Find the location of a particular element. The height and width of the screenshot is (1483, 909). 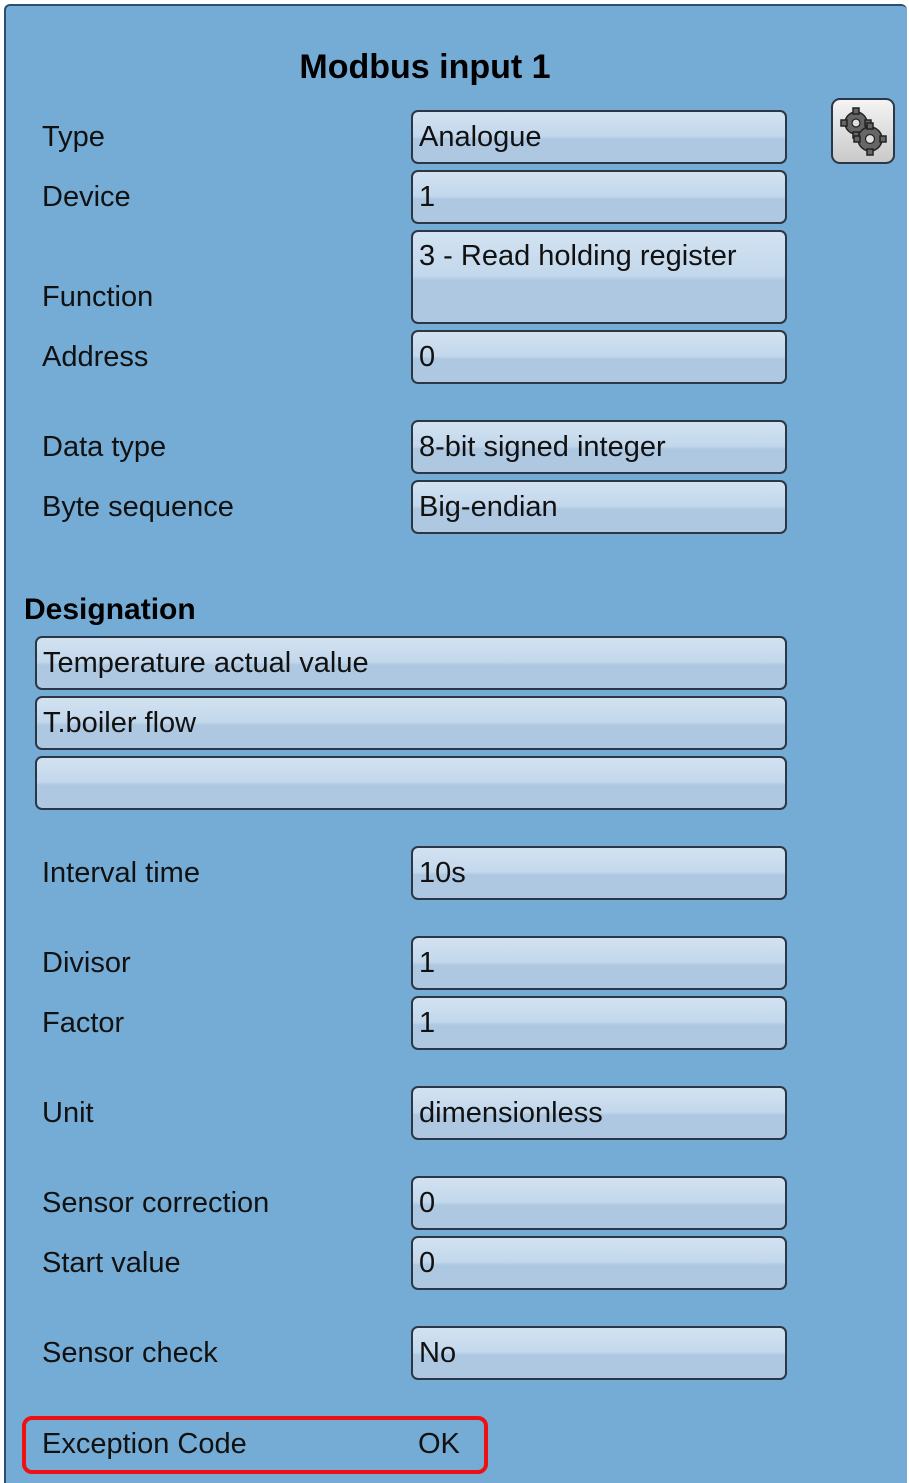

sensor-correction-field: 0 is located at coordinates (599, 1203).